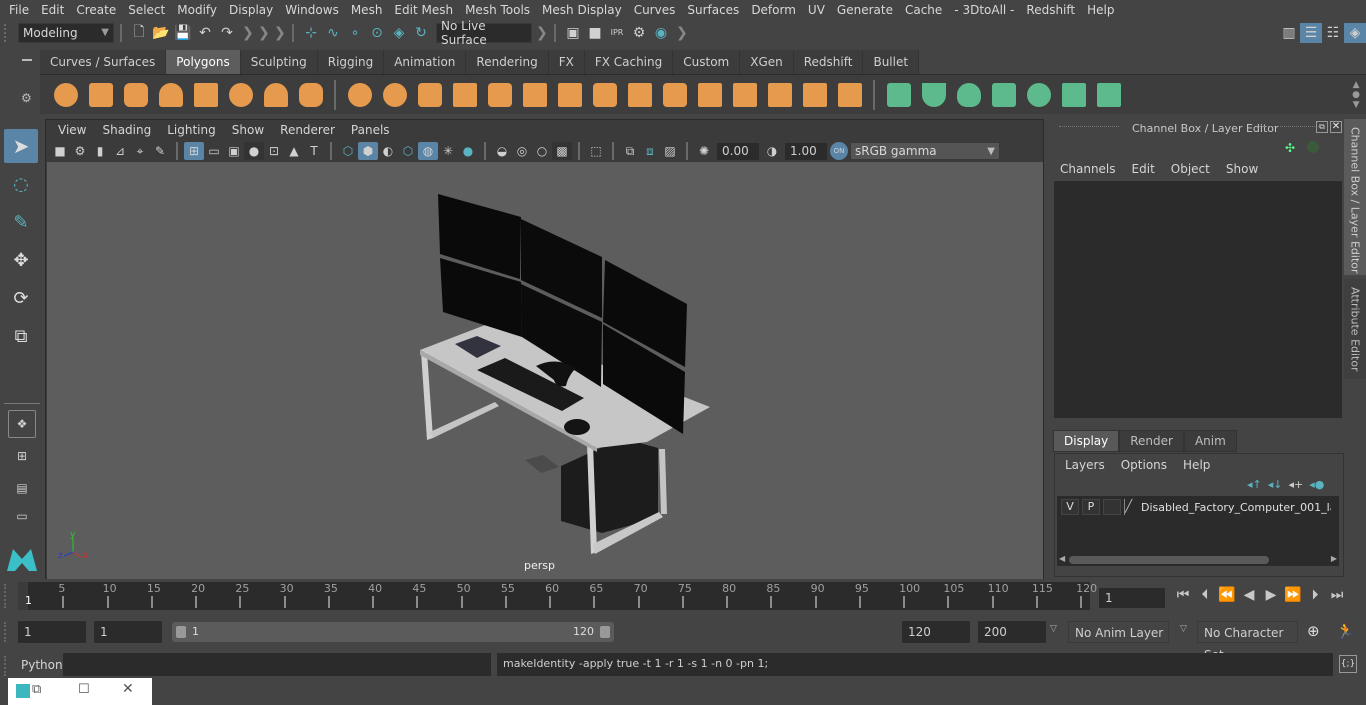 The image size is (1366, 705). What do you see at coordinates (103, 62) in the screenshot?
I see `shelf-tab: Curves / Surfaces` at bounding box center [103, 62].